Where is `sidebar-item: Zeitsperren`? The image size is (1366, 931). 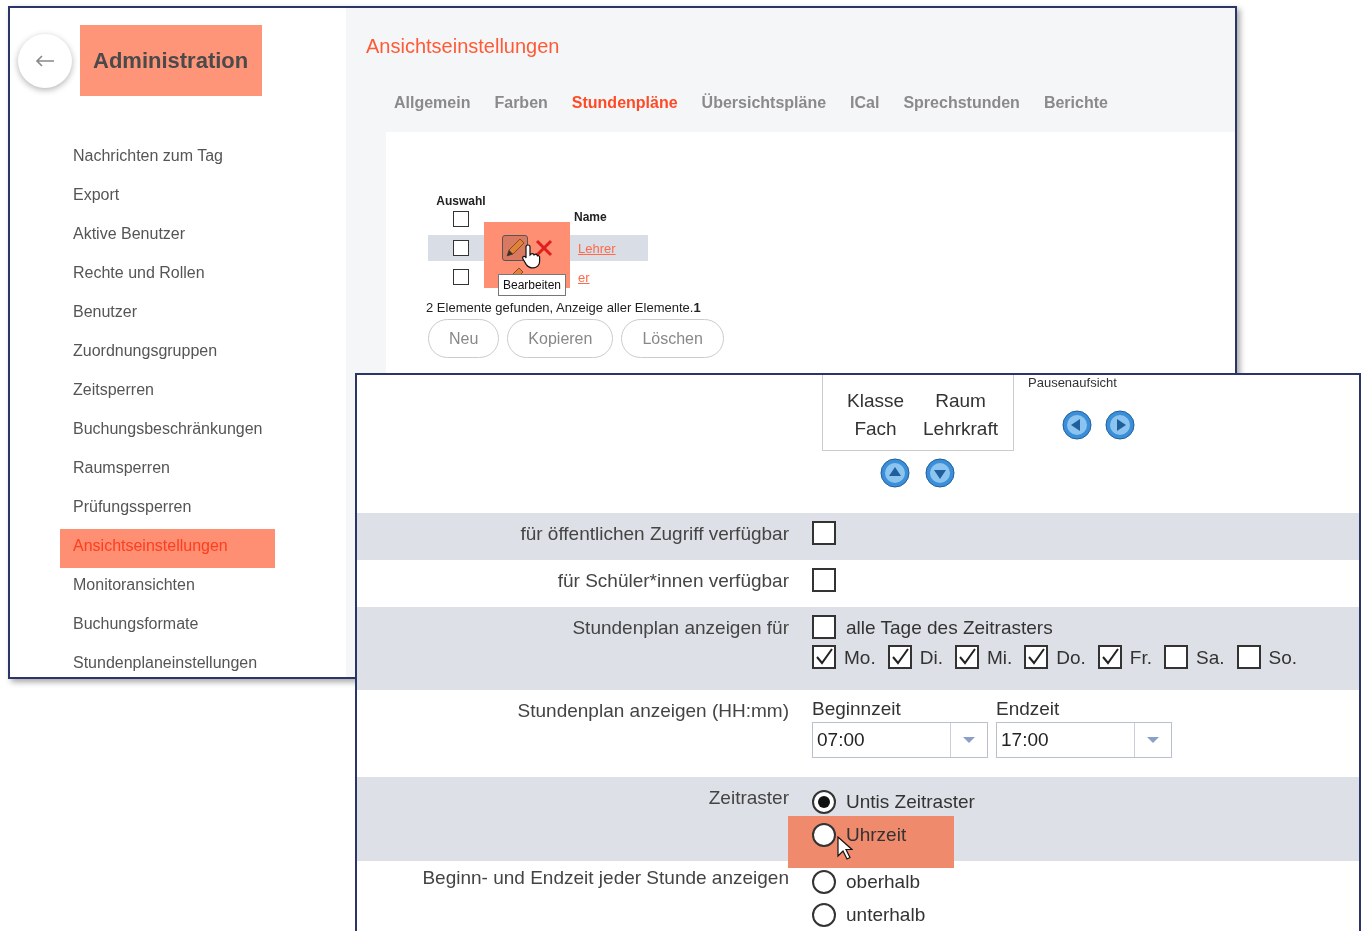 sidebar-item: Zeitsperren is located at coordinates (167, 392).